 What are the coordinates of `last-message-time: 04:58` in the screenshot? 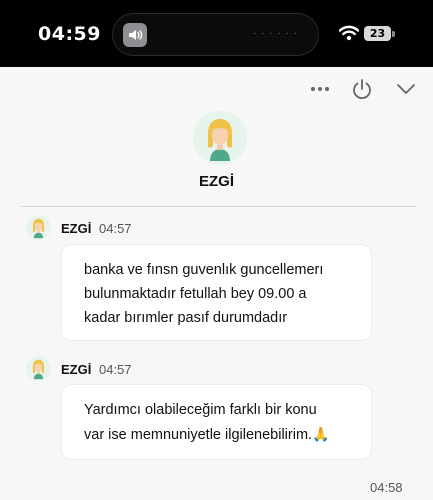 It's located at (386, 487).